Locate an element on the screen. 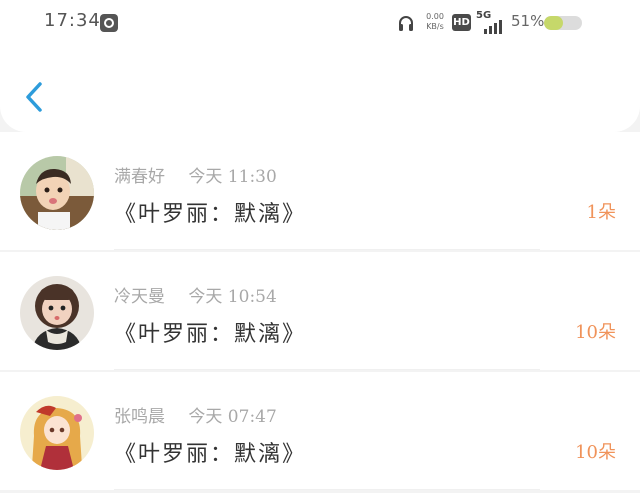  sender-name: 张鸣晨 is located at coordinates (139, 417).